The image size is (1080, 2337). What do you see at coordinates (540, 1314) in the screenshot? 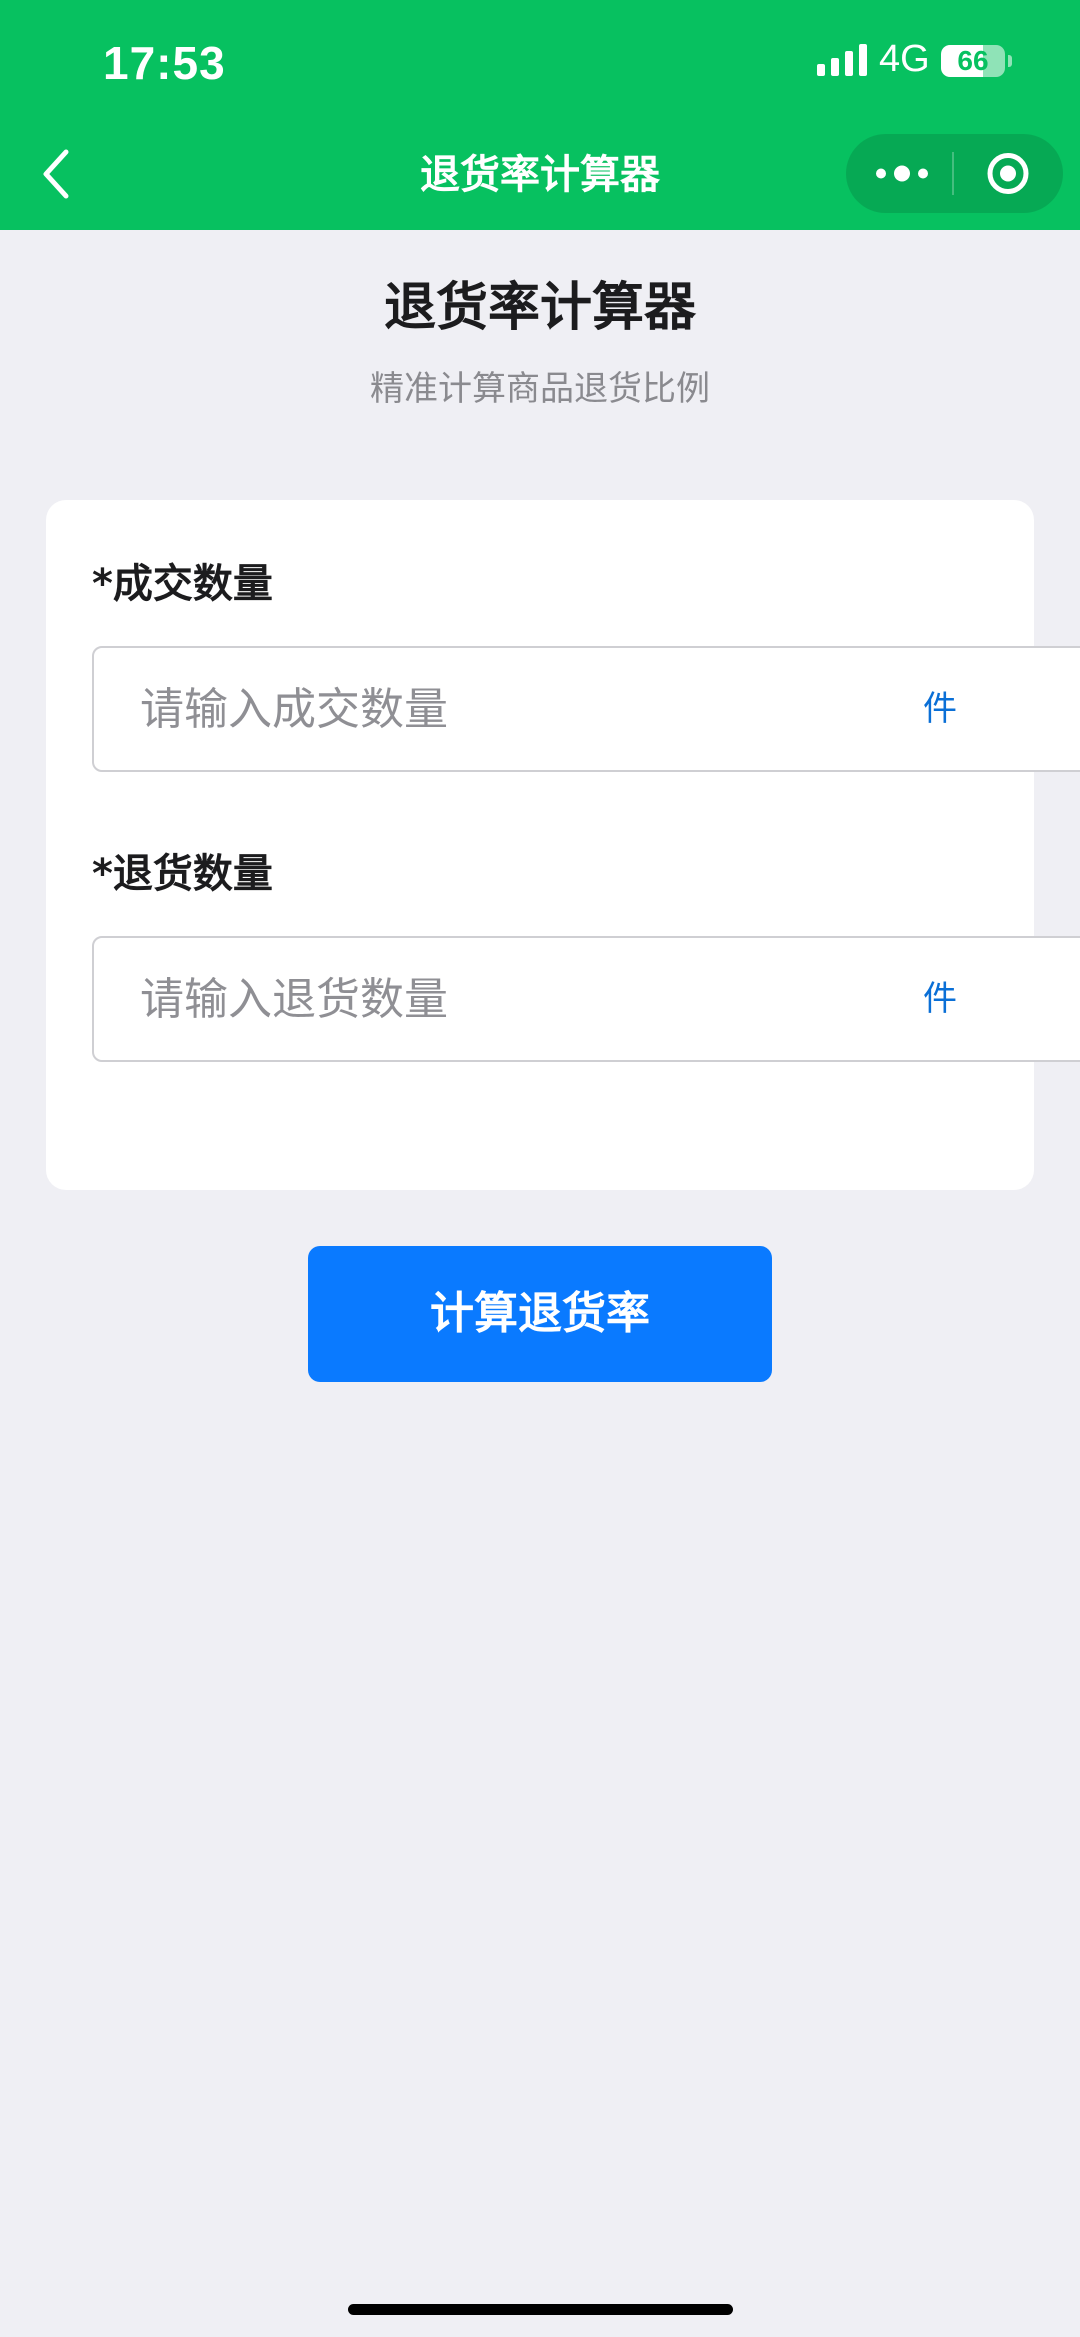
I see `calculate-return-rate-button: 计算退货率` at bounding box center [540, 1314].